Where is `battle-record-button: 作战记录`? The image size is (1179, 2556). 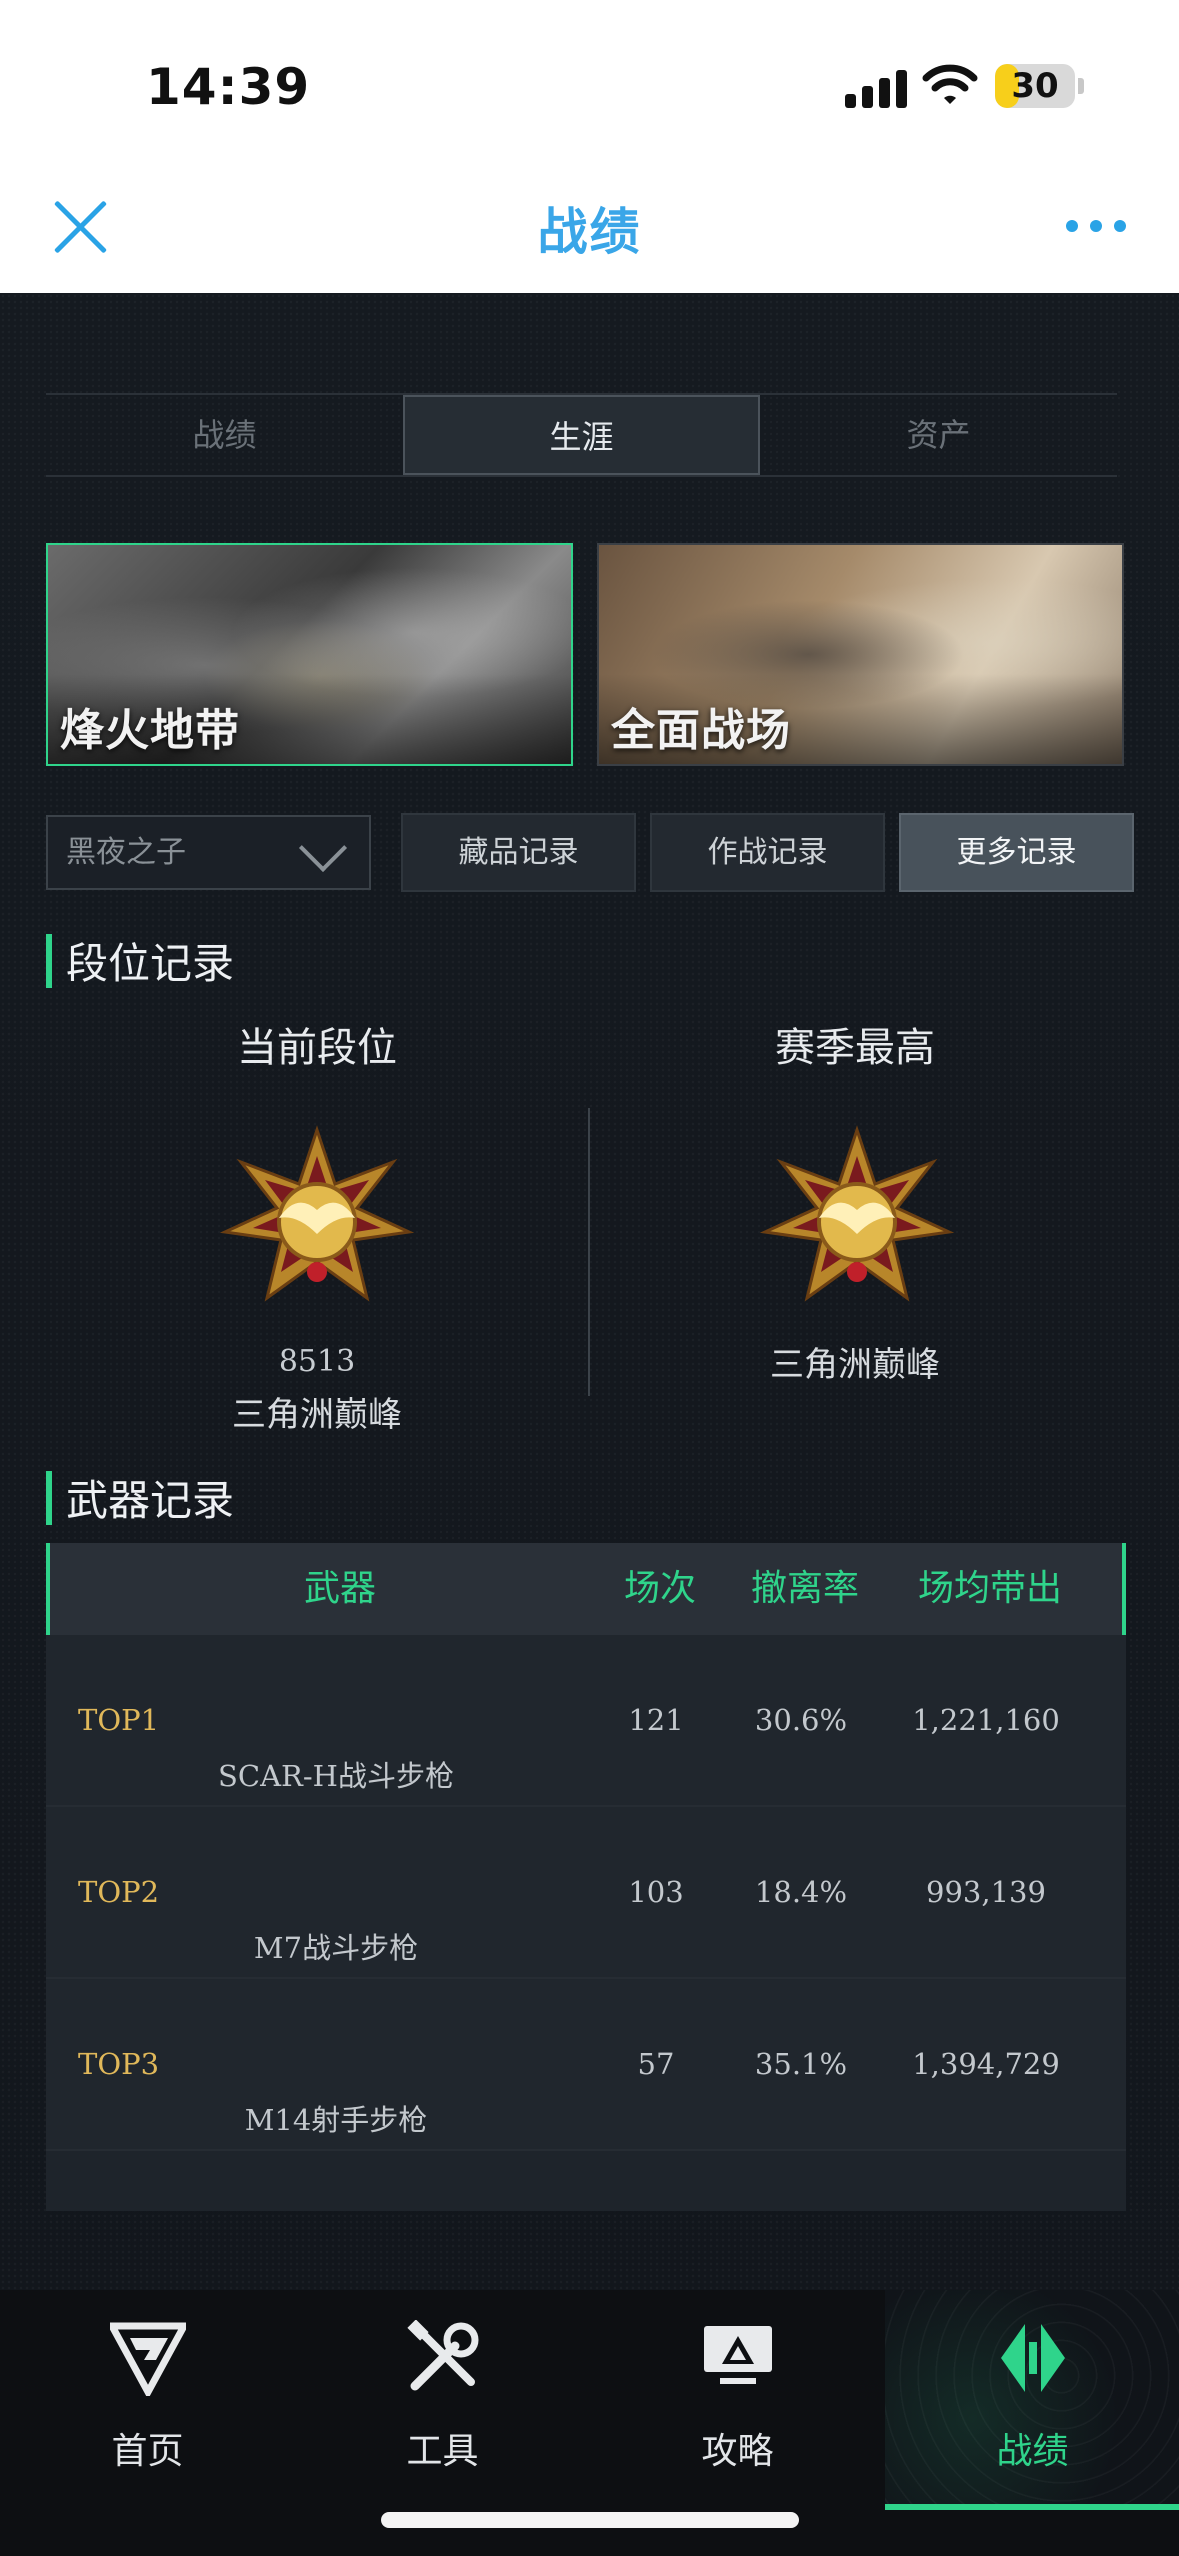
battle-record-button: 作战记录 is located at coordinates (767, 852).